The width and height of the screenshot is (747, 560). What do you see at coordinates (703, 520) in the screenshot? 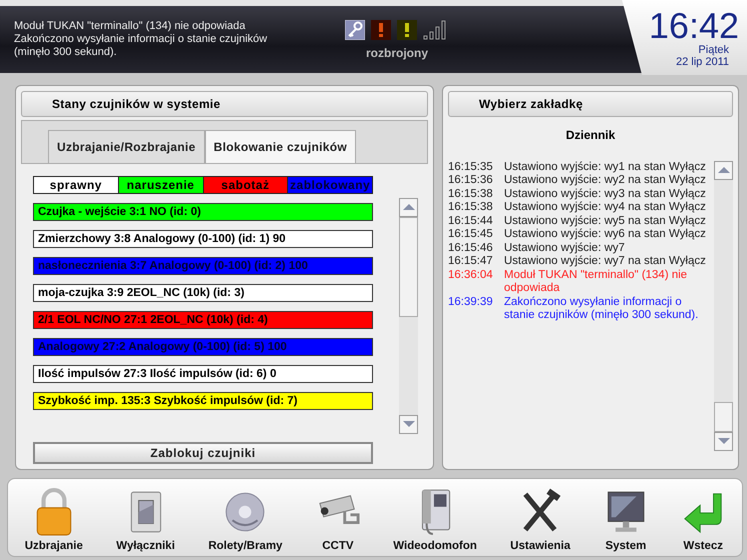
I see `dock-button: Wstecz` at bounding box center [703, 520].